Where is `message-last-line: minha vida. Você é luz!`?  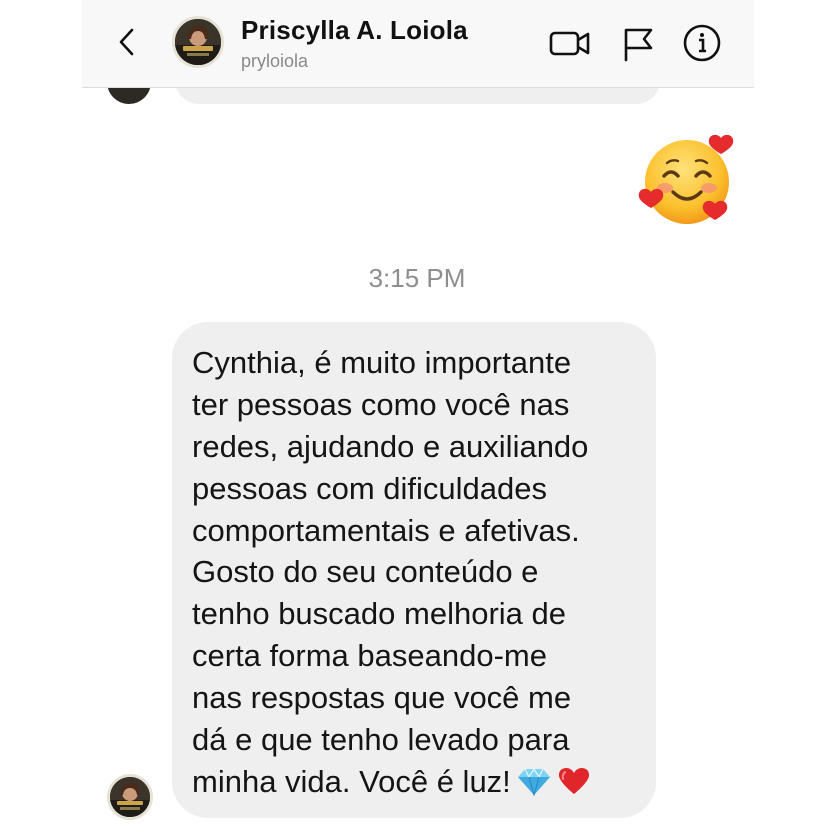 message-last-line: minha vida. Você é luz! is located at coordinates (422, 782).